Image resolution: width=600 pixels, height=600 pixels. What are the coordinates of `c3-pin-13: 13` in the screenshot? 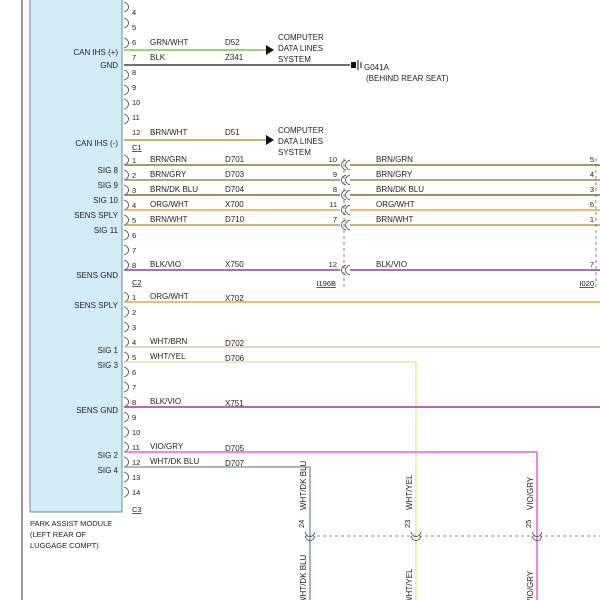 It's located at (136, 477).